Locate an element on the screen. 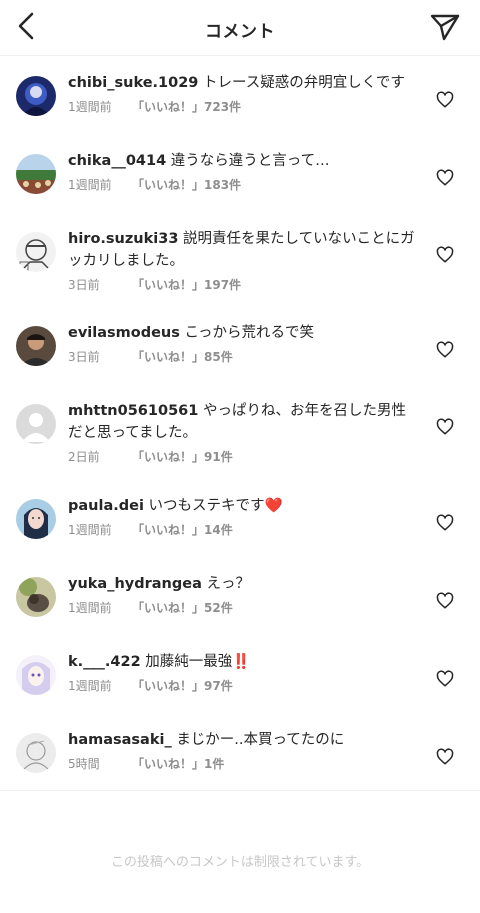 This screenshot has width=480, height=913. share-button is located at coordinates (445, 27).